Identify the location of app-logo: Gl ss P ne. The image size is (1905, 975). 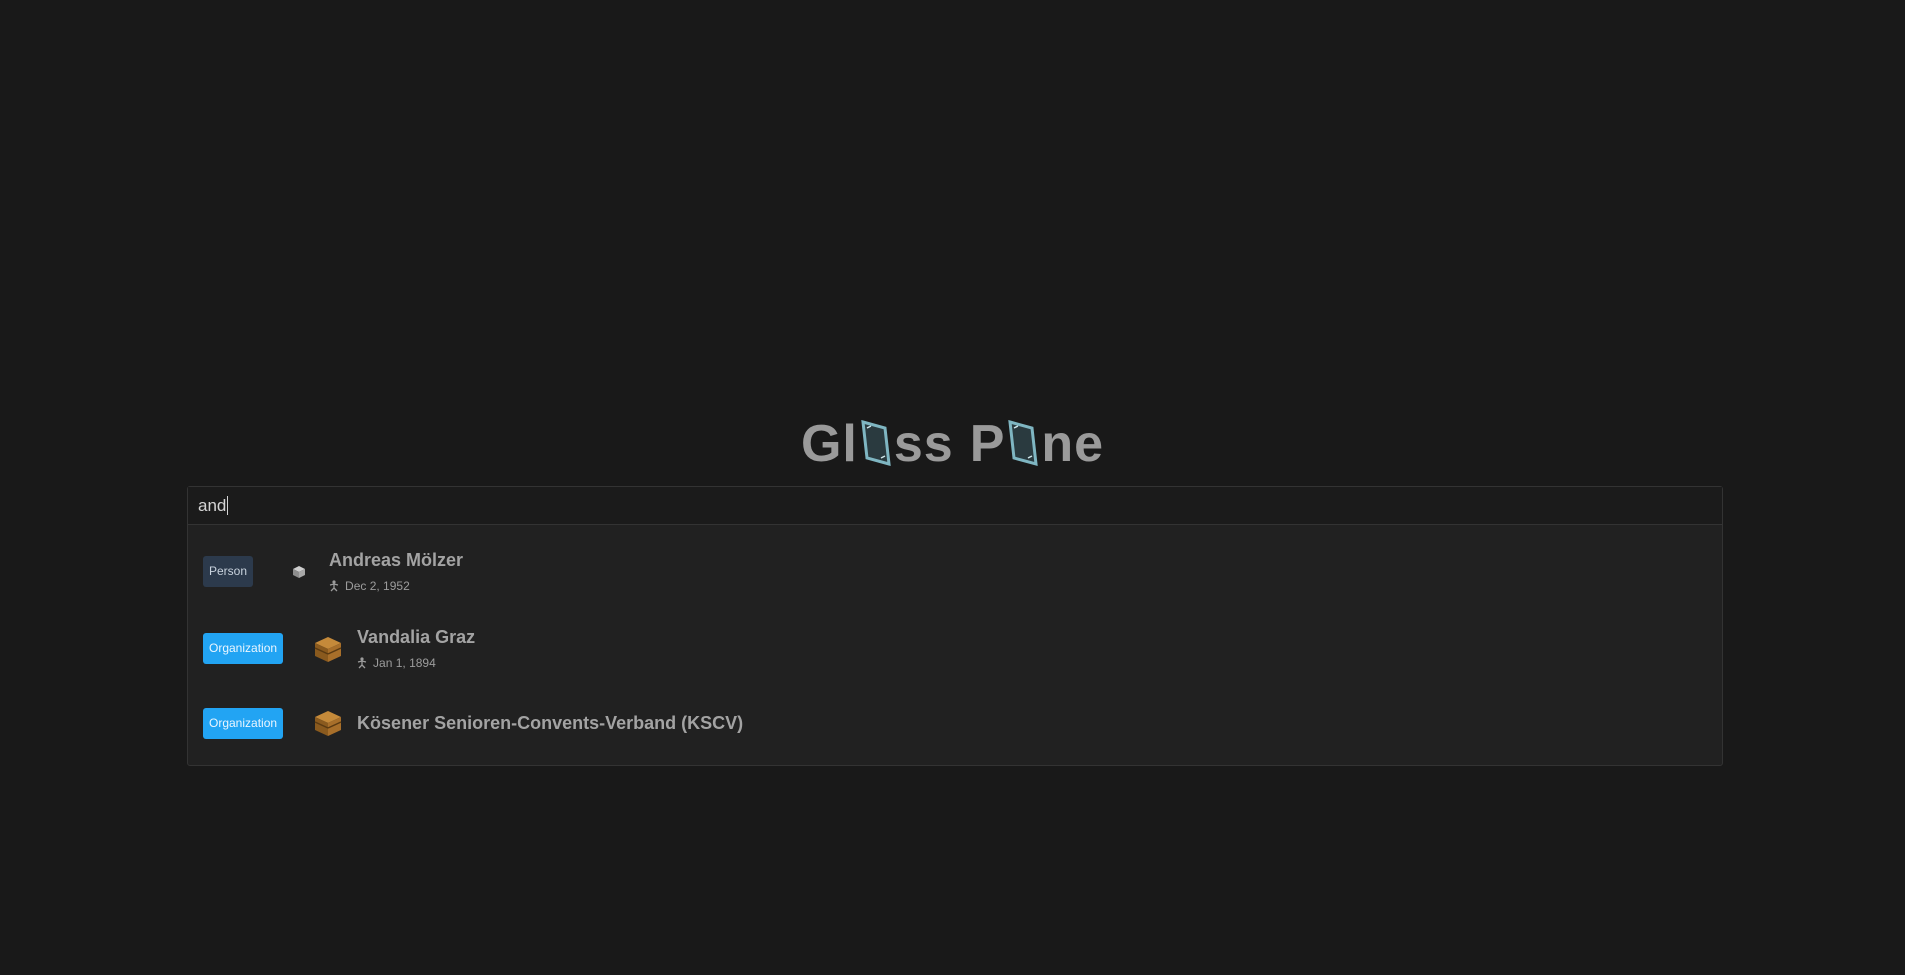
(952, 442).